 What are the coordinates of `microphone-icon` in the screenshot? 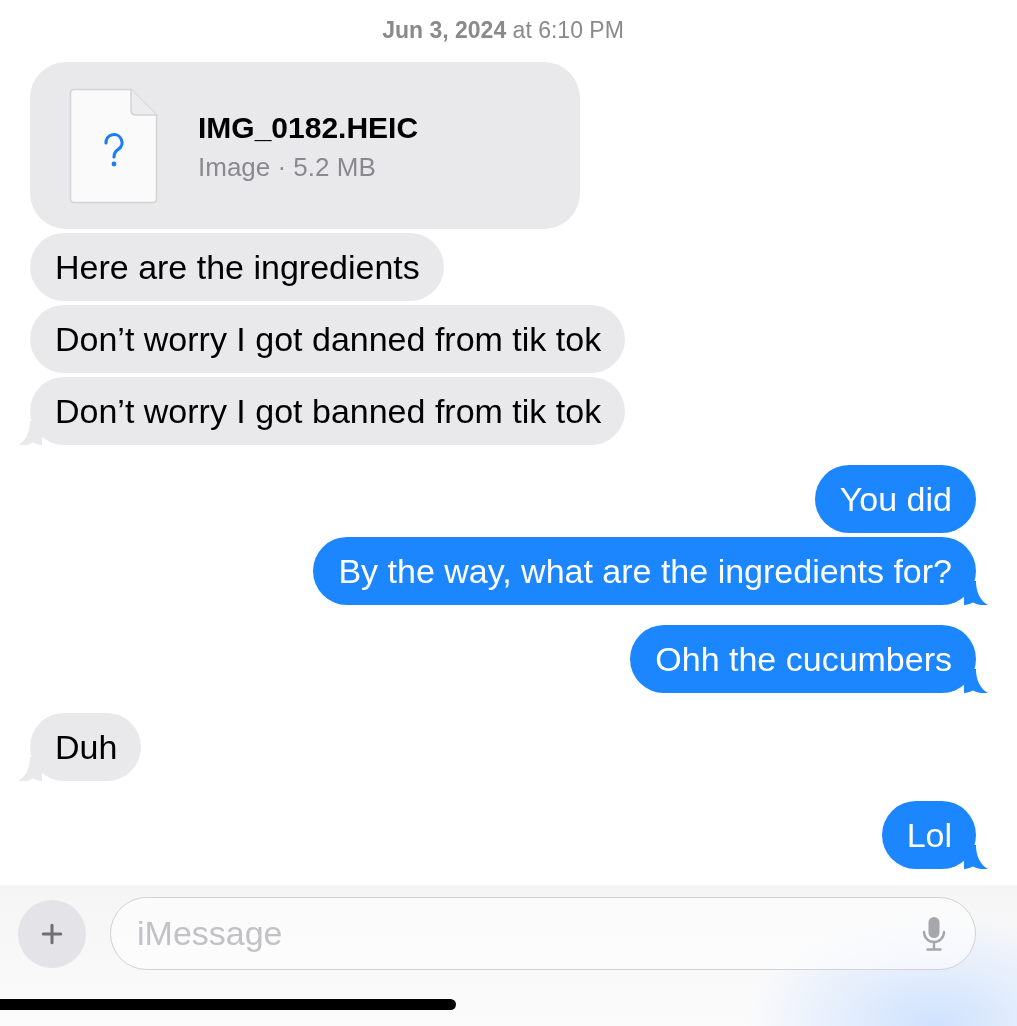 It's located at (934, 934).